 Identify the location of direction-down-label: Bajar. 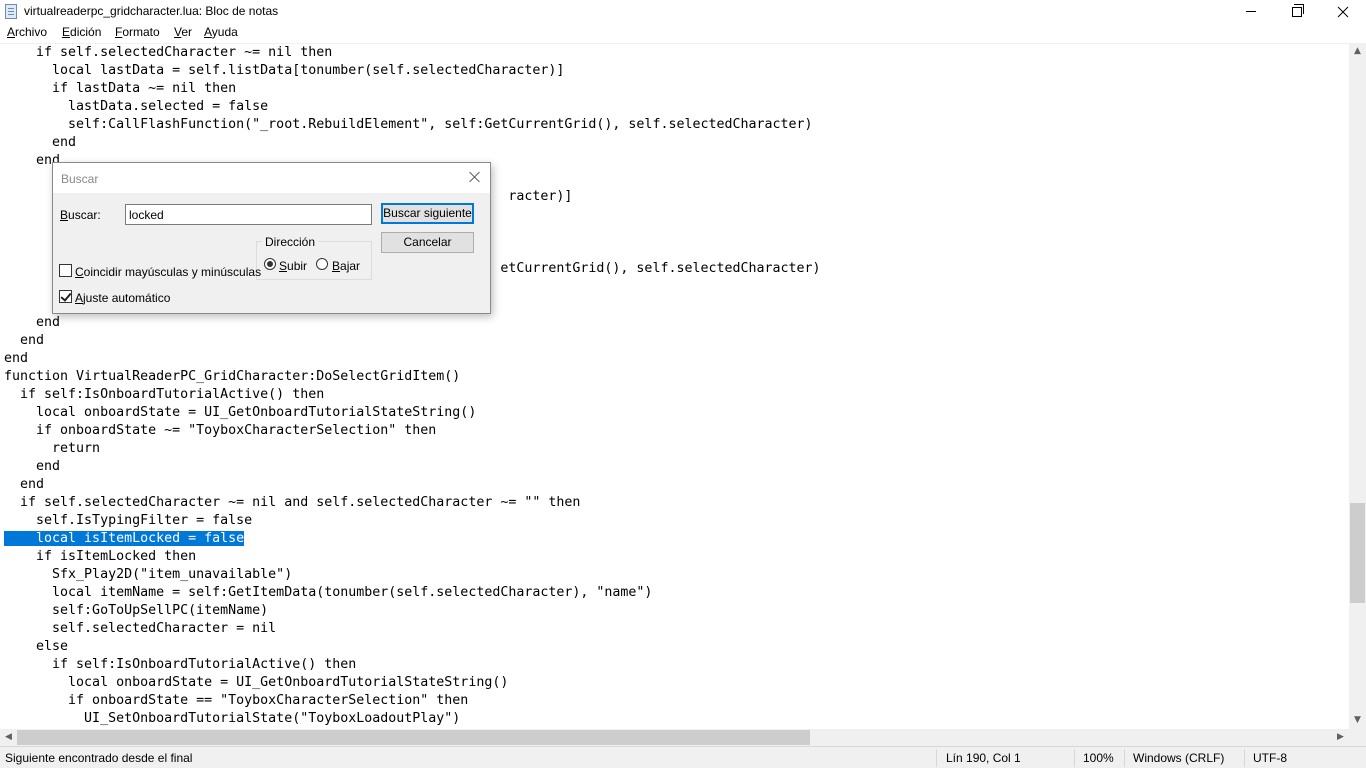
(346, 266).